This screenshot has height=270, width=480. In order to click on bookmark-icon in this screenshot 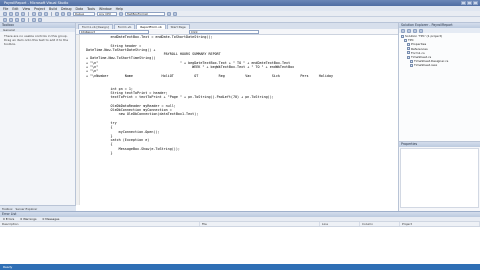, I will do `click(34, 19)`.